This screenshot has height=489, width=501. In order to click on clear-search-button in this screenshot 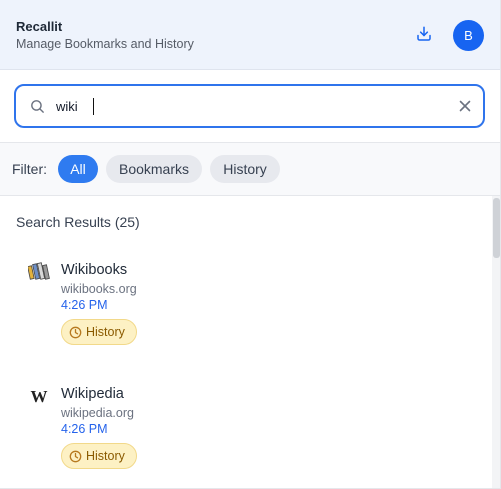, I will do `click(465, 106)`.